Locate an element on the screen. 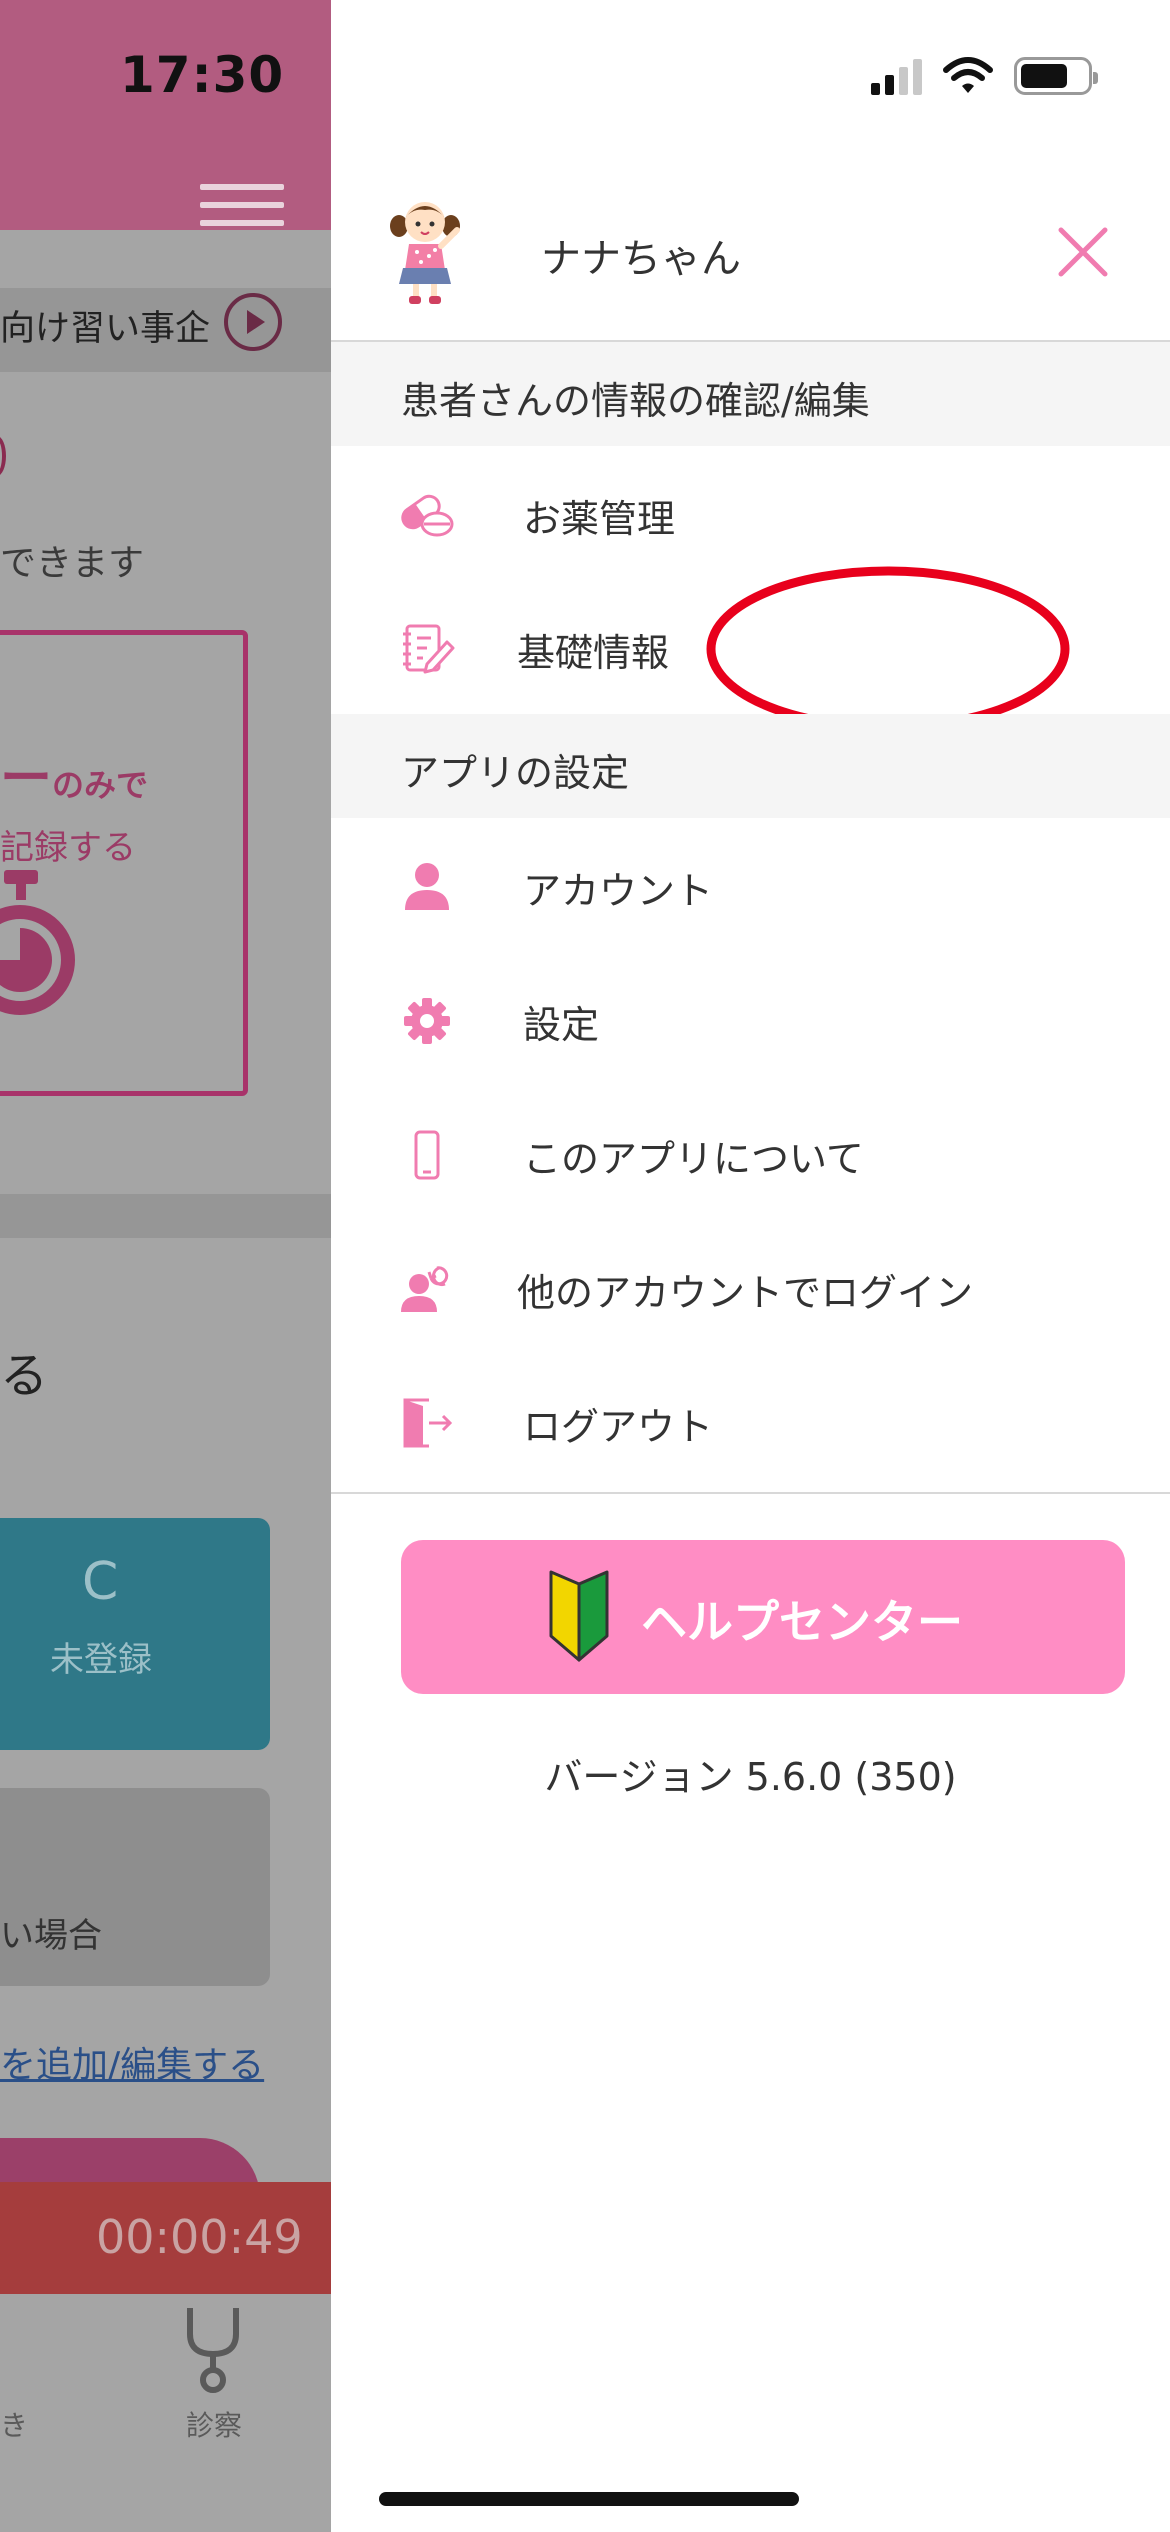 The image size is (1170, 2532). bg-gray-card-label: い場合 is located at coordinates (51, 1936).